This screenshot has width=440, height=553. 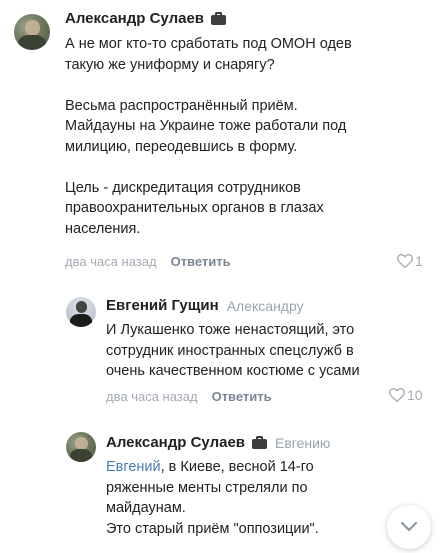 I want to click on scroll-down-button, so click(x=409, y=527).